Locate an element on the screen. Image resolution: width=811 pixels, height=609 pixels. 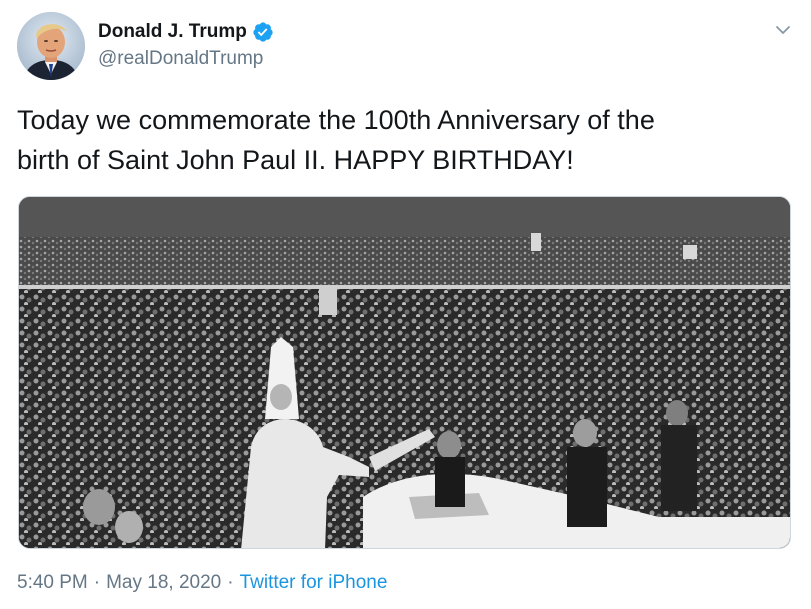
chevron-down-icon is located at coordinates (783, 30).